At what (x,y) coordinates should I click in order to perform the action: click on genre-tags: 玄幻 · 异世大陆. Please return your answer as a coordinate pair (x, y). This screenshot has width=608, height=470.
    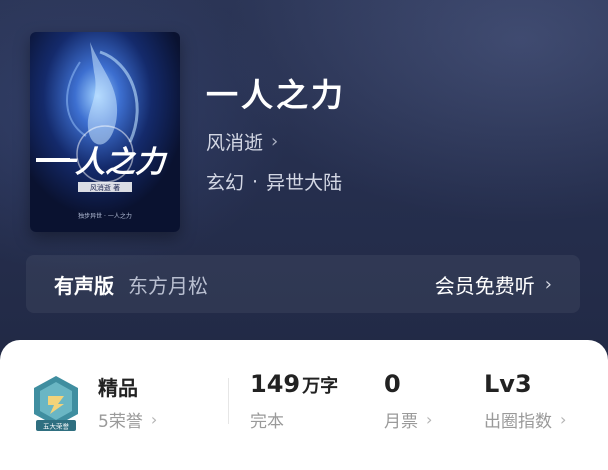
    Looking at the image, I should click on (274, 181).